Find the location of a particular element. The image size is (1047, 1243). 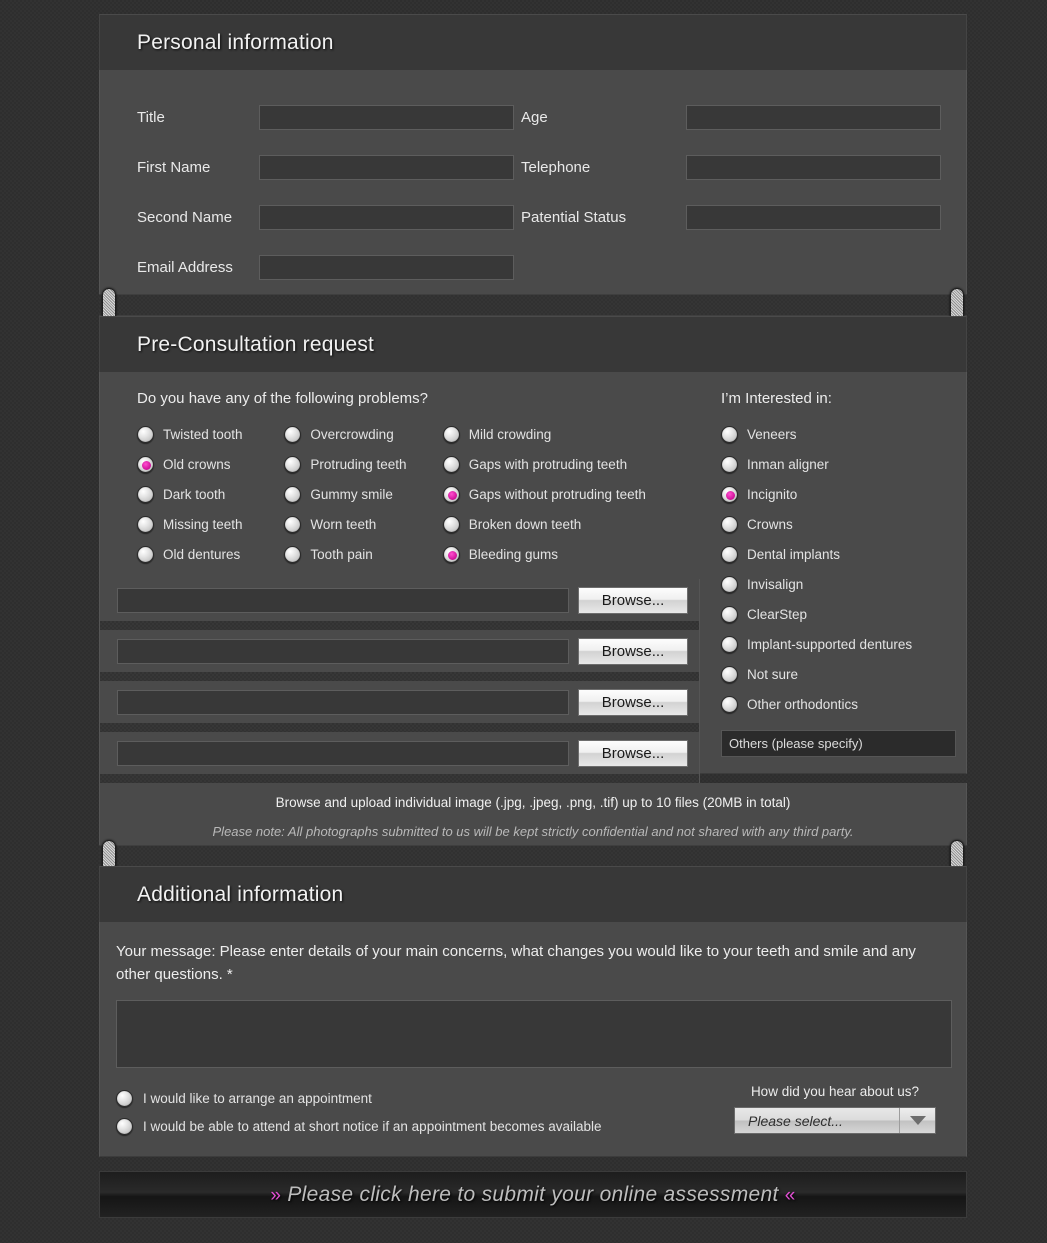

pre-consultation-header: Pre-Consultation request is located at coordinates (533, 344).